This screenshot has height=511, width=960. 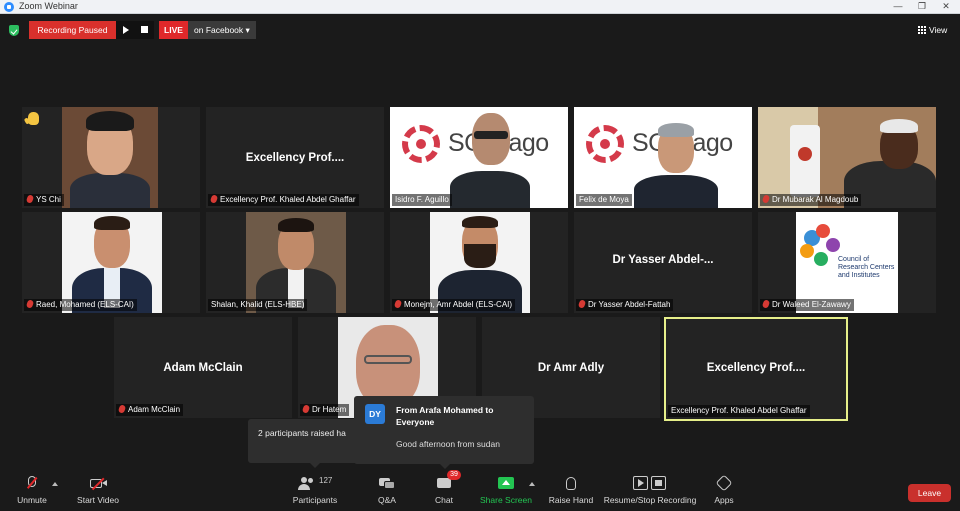 I want to click on live-badge: LIVE, so click(x=173, y=30).